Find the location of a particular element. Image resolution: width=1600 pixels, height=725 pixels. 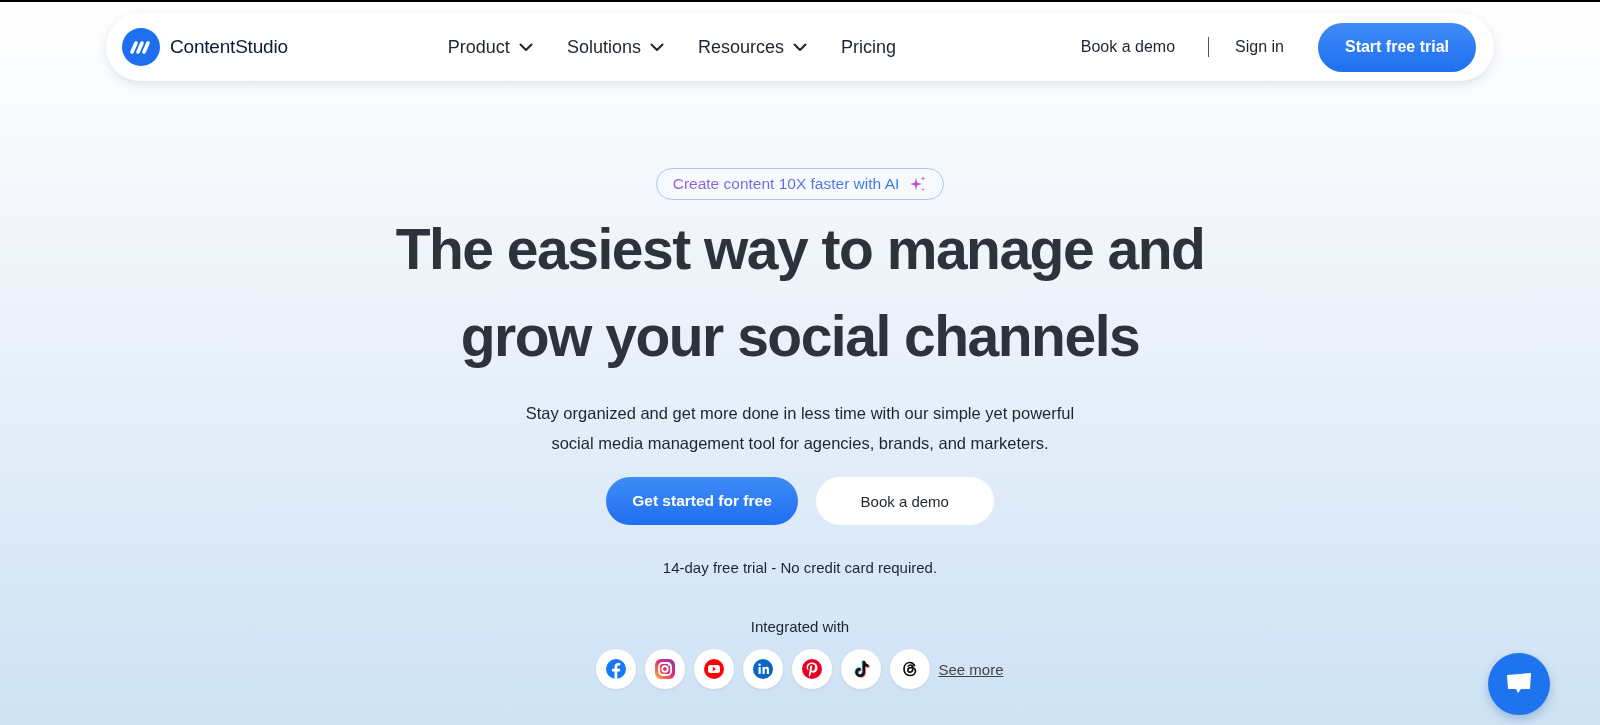

nav-menu-item: Pricing is located at coordinates (868, 47).